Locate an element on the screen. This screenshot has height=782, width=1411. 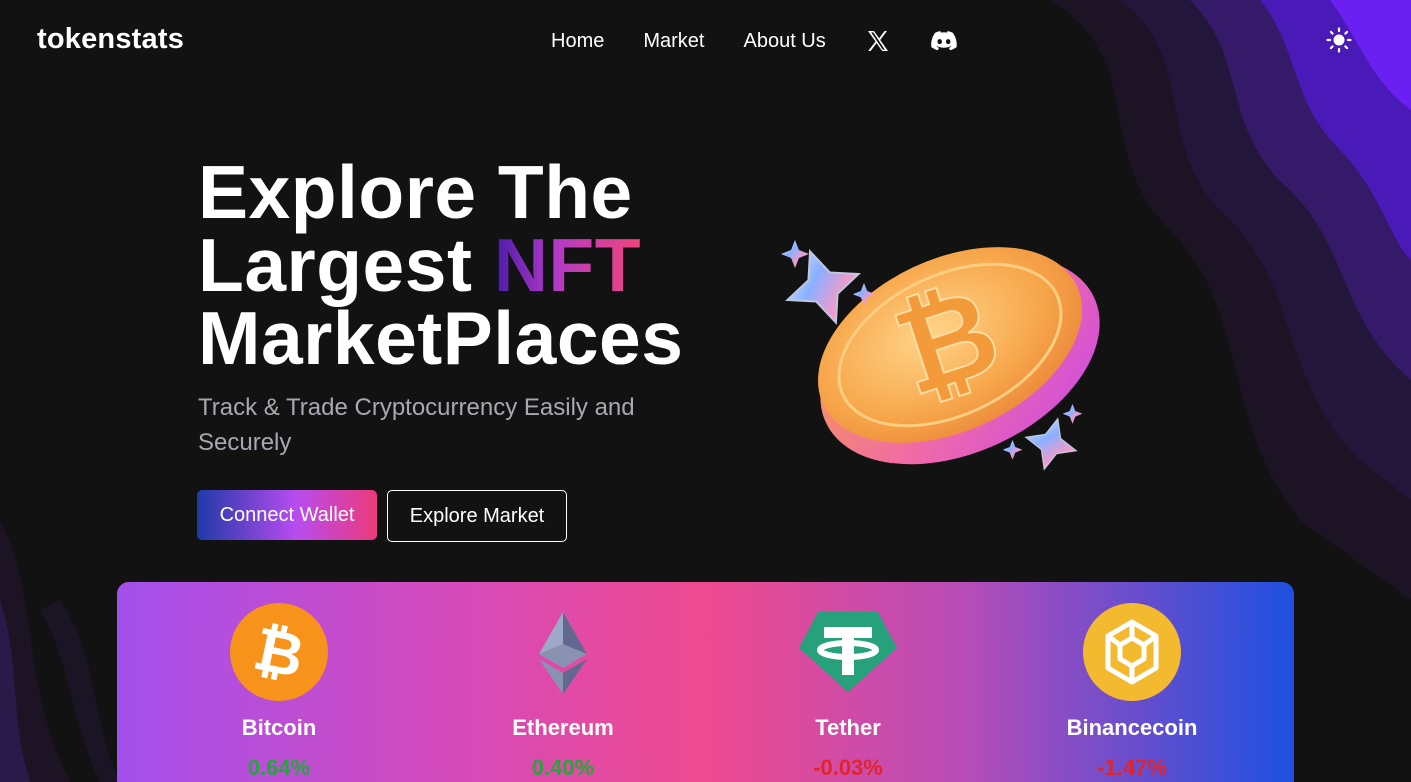
coin-card-bitcoin: ₿ Bitcoin 0.64% is located at coordinates (279, 682).